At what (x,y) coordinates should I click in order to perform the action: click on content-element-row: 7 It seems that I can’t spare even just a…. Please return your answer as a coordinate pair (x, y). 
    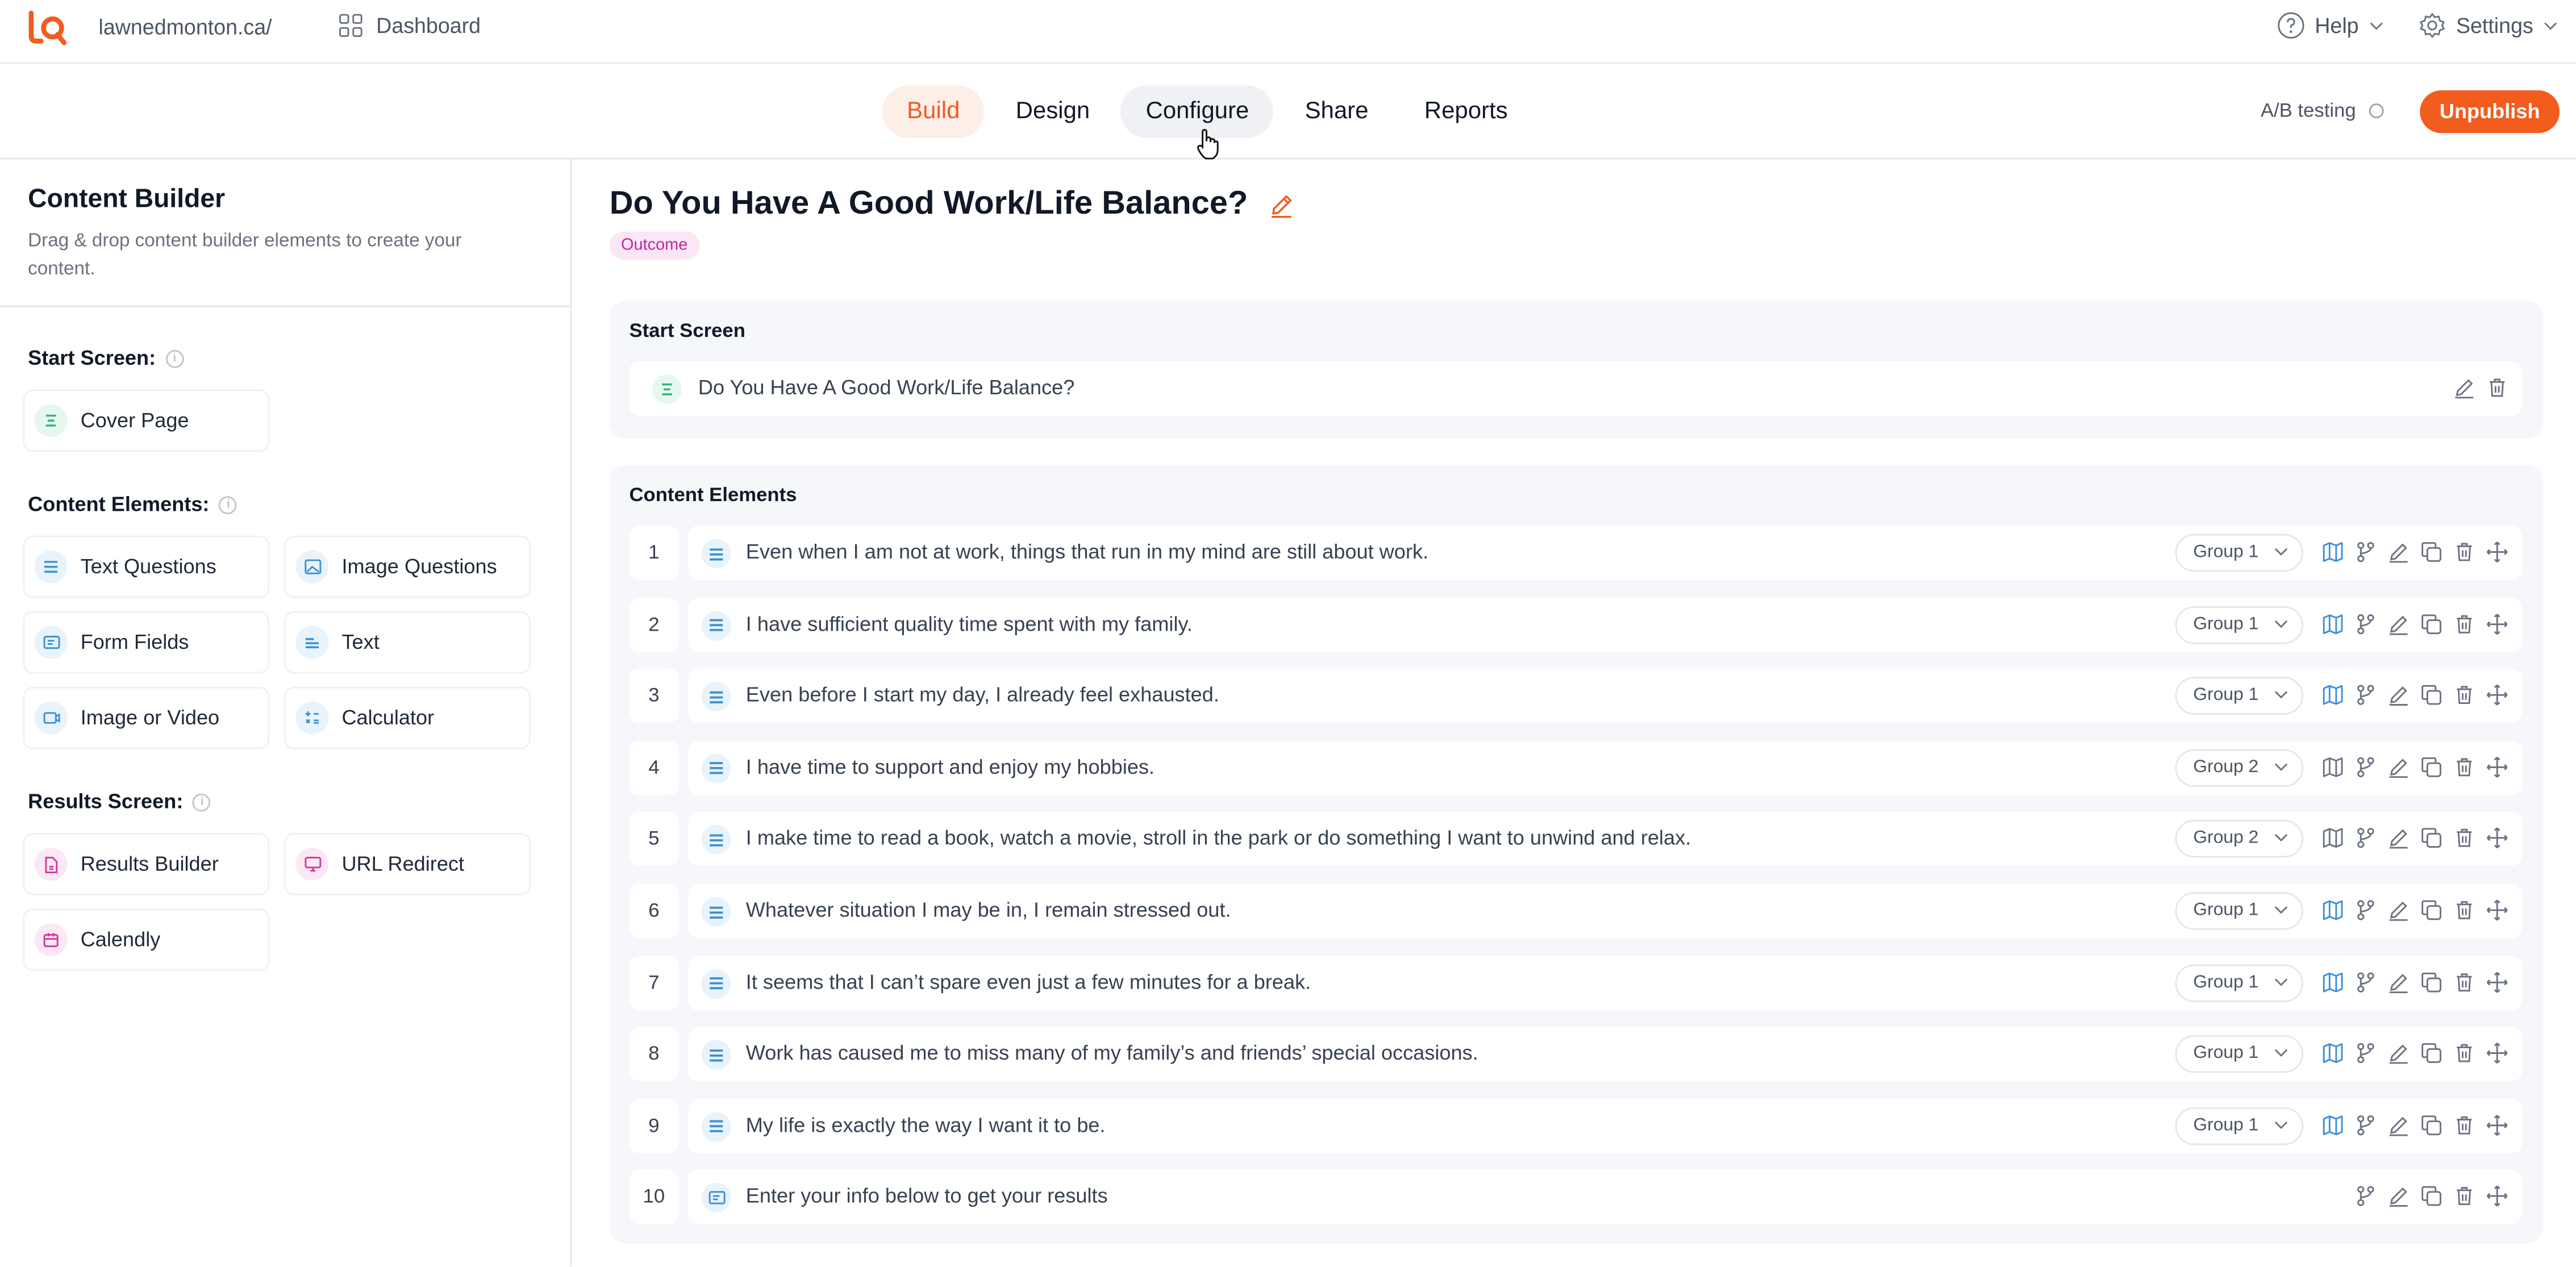
    Looking at the image, I should click on (1575, 982).